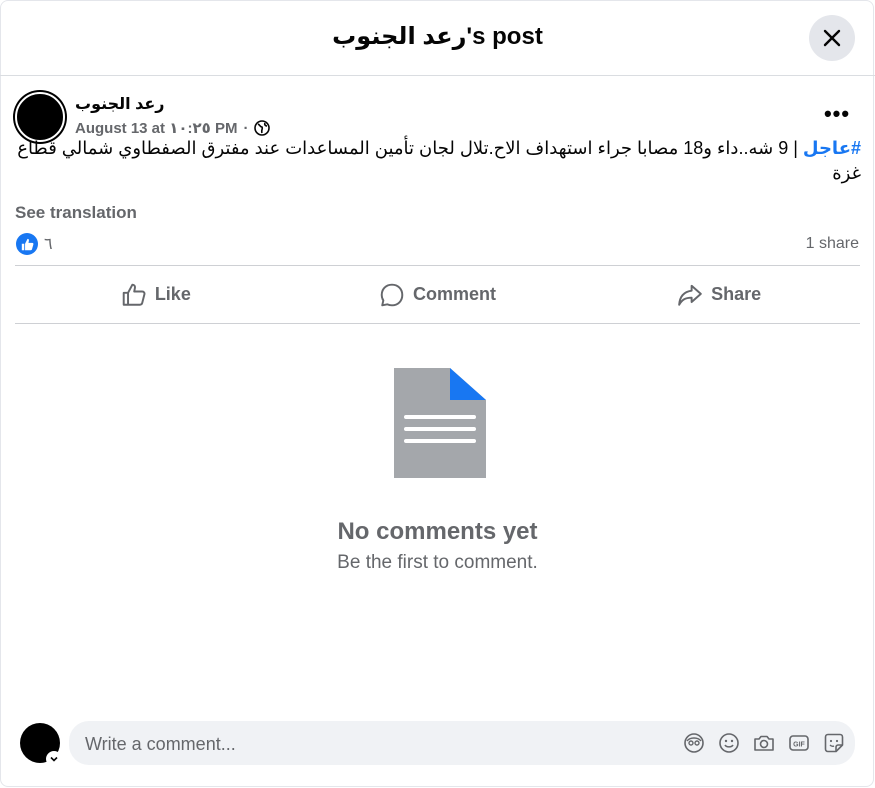 Image resolution: width=875 pixels, height=788 pixels. Describe the element at coordinates (437, 531) in the screenshot. I see `empty-title: No comments yet` at that location.